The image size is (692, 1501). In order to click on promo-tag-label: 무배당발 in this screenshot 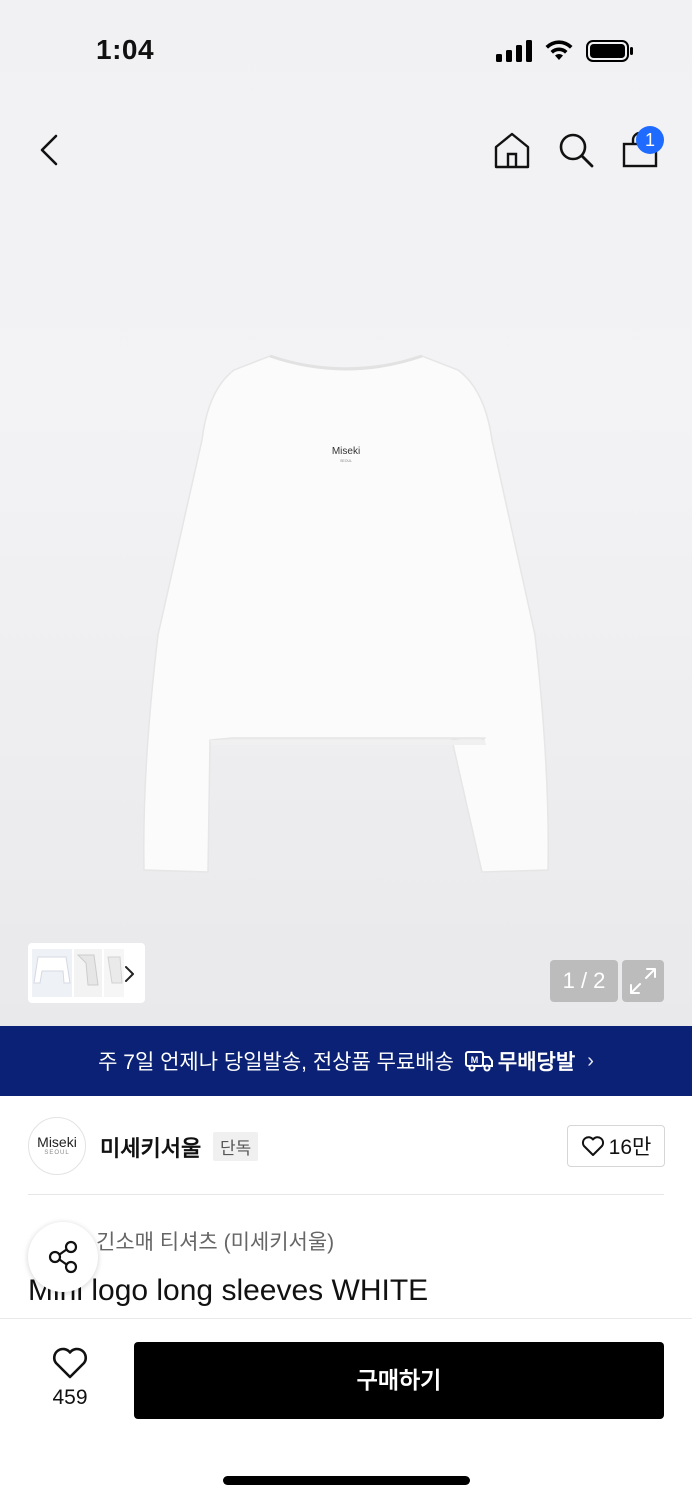, I will do `click(536, 1062)`.